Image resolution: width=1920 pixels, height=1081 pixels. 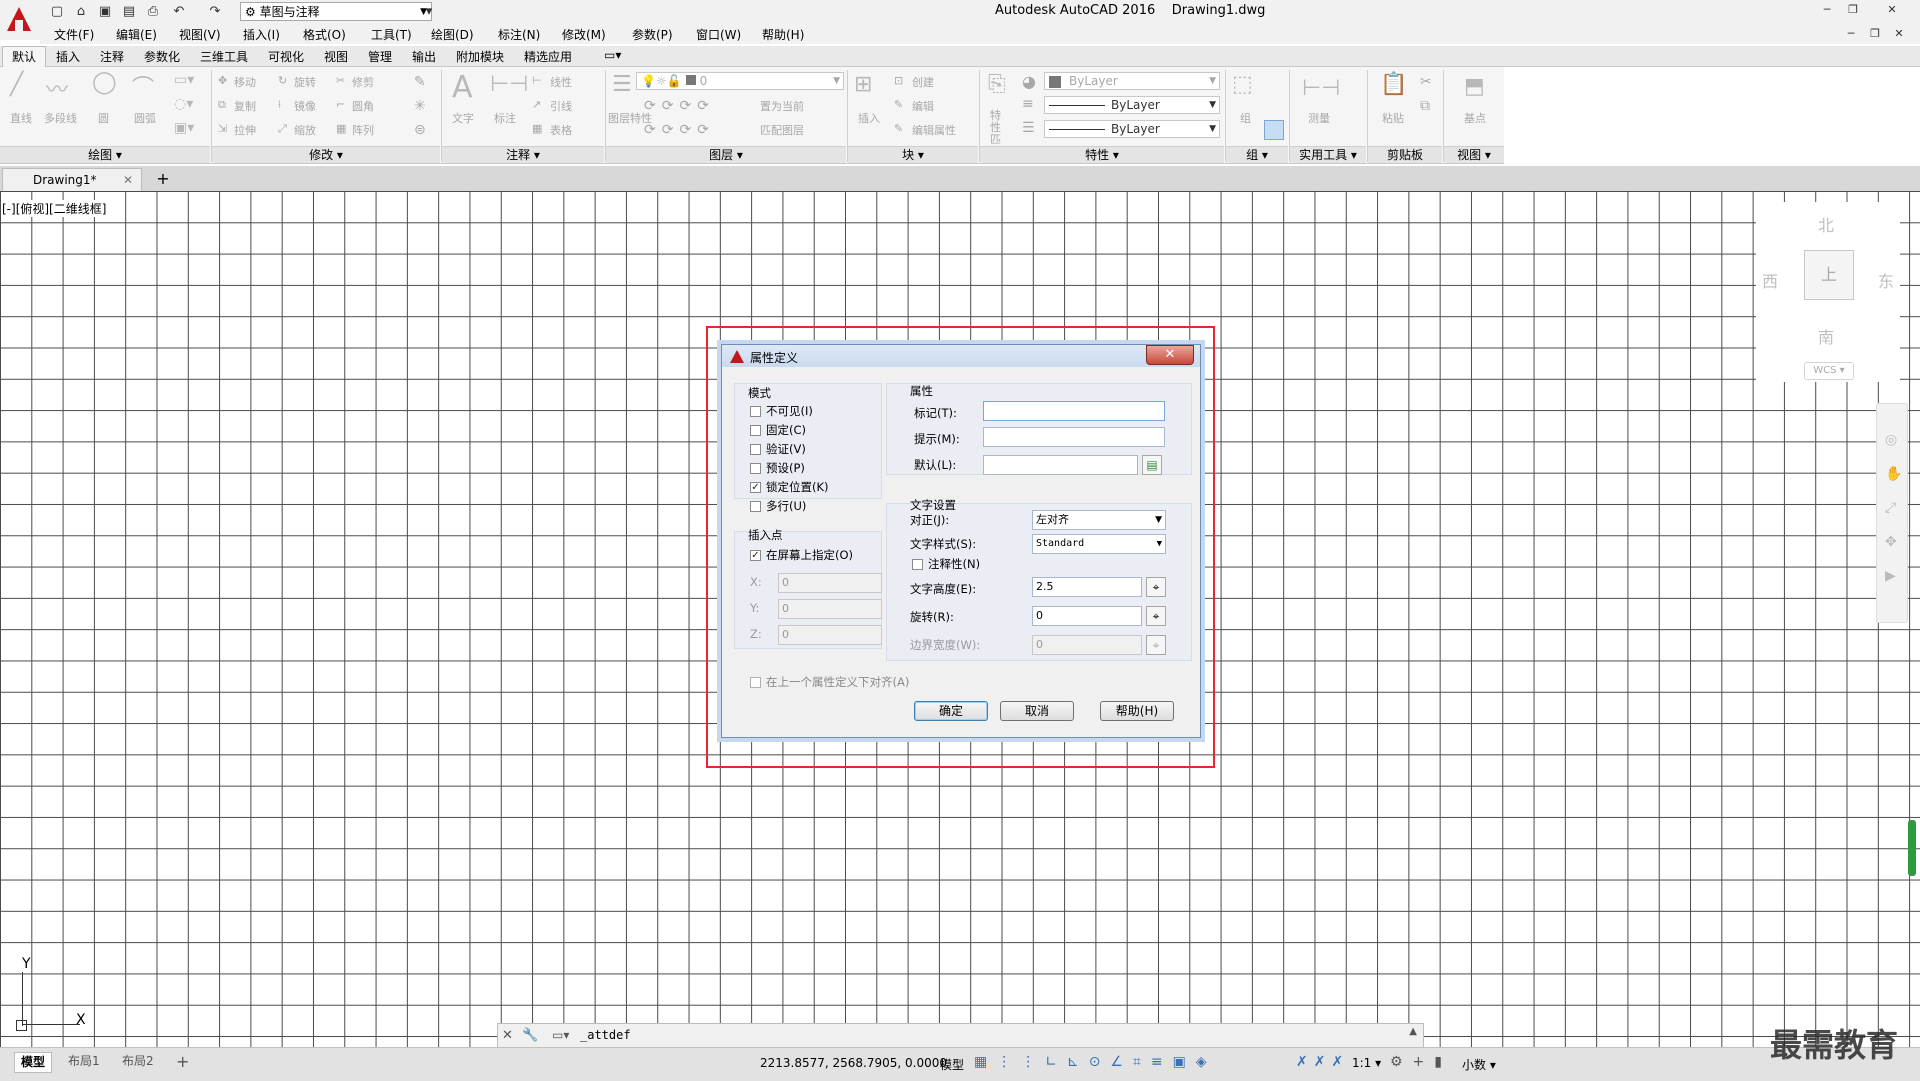 What do you see at coordinates (1095, 1062) in the screenshot?
I see `drafting-toggles: ▦⋮⋮∟⊾⊙∠⌗≡▣◈` at bounding box center [1095, 1062].